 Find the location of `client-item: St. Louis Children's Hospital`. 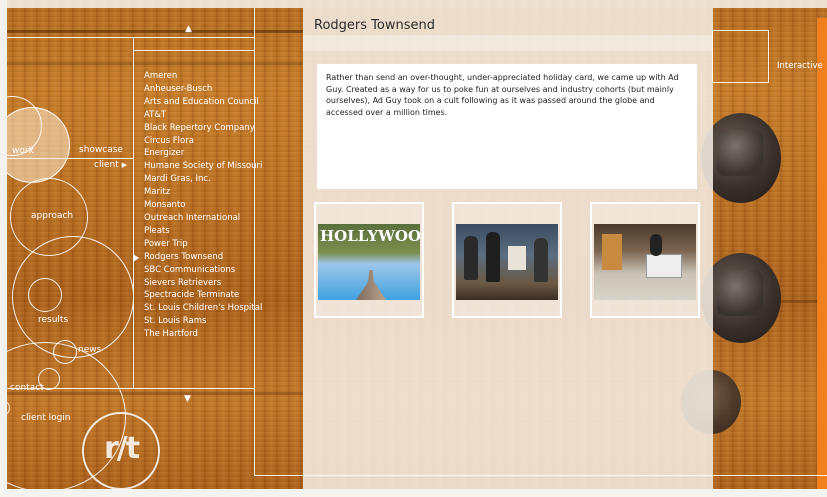

client-item: St. Louis Children's Hospital is located at coordinates (203, 308).